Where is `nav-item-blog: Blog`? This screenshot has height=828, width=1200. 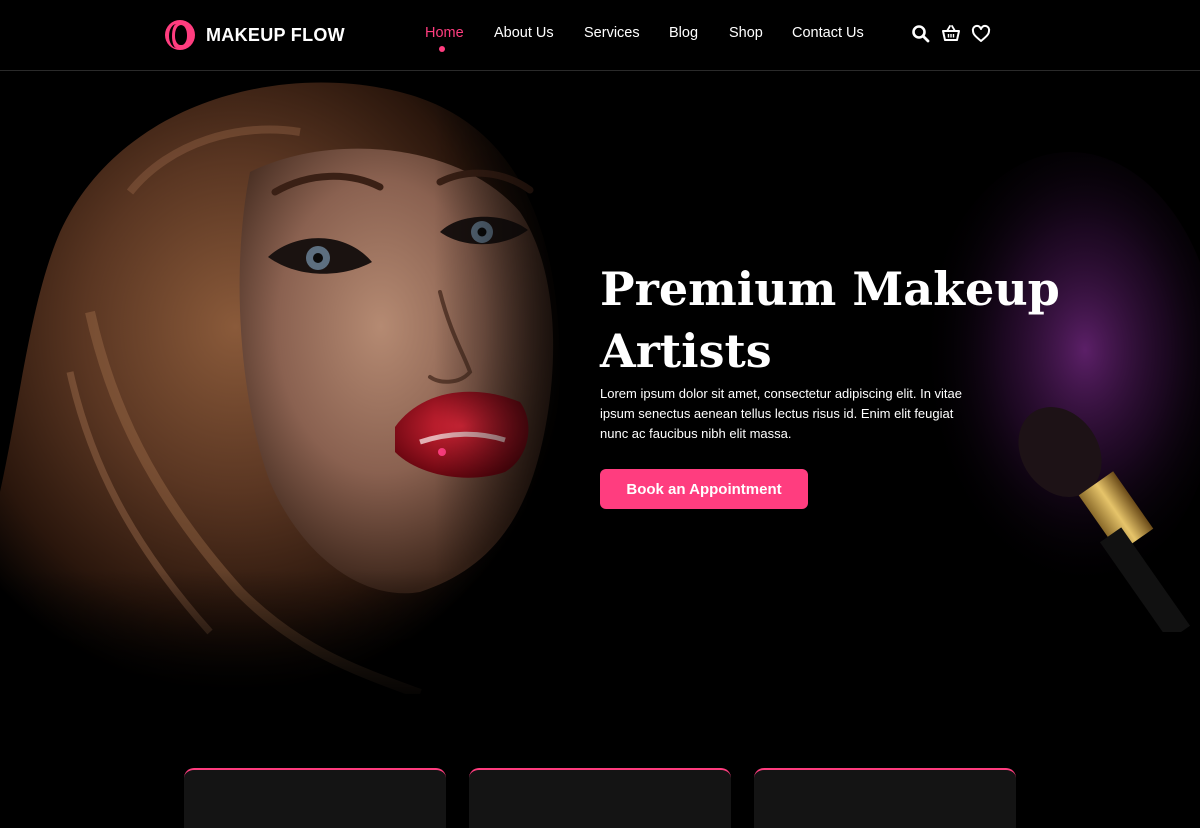 nav-item-blog: Blog is located at coordinates (683, 33).